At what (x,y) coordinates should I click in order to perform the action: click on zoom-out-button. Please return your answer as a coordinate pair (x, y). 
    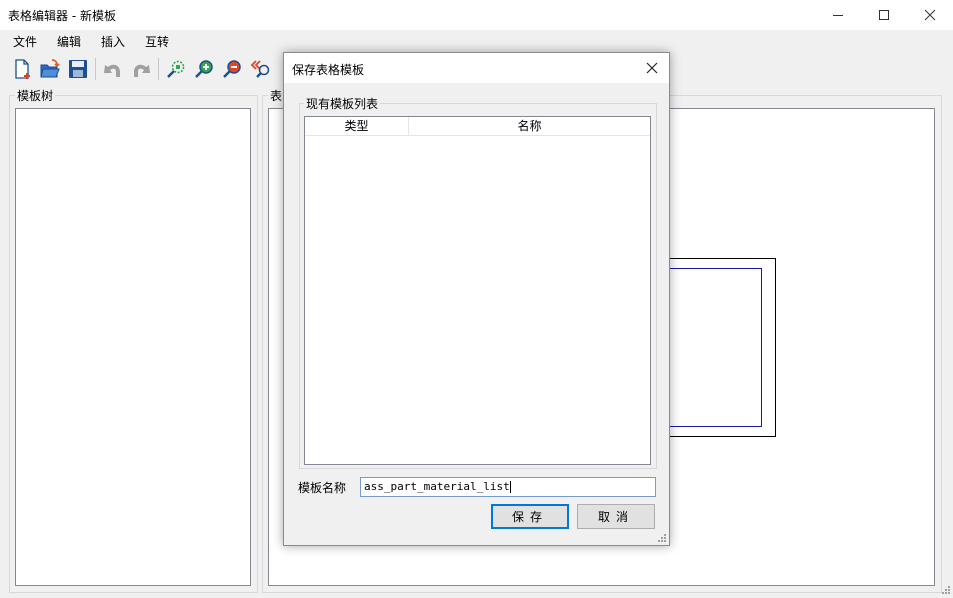
    Looking at the image, I should click on (232, 69).